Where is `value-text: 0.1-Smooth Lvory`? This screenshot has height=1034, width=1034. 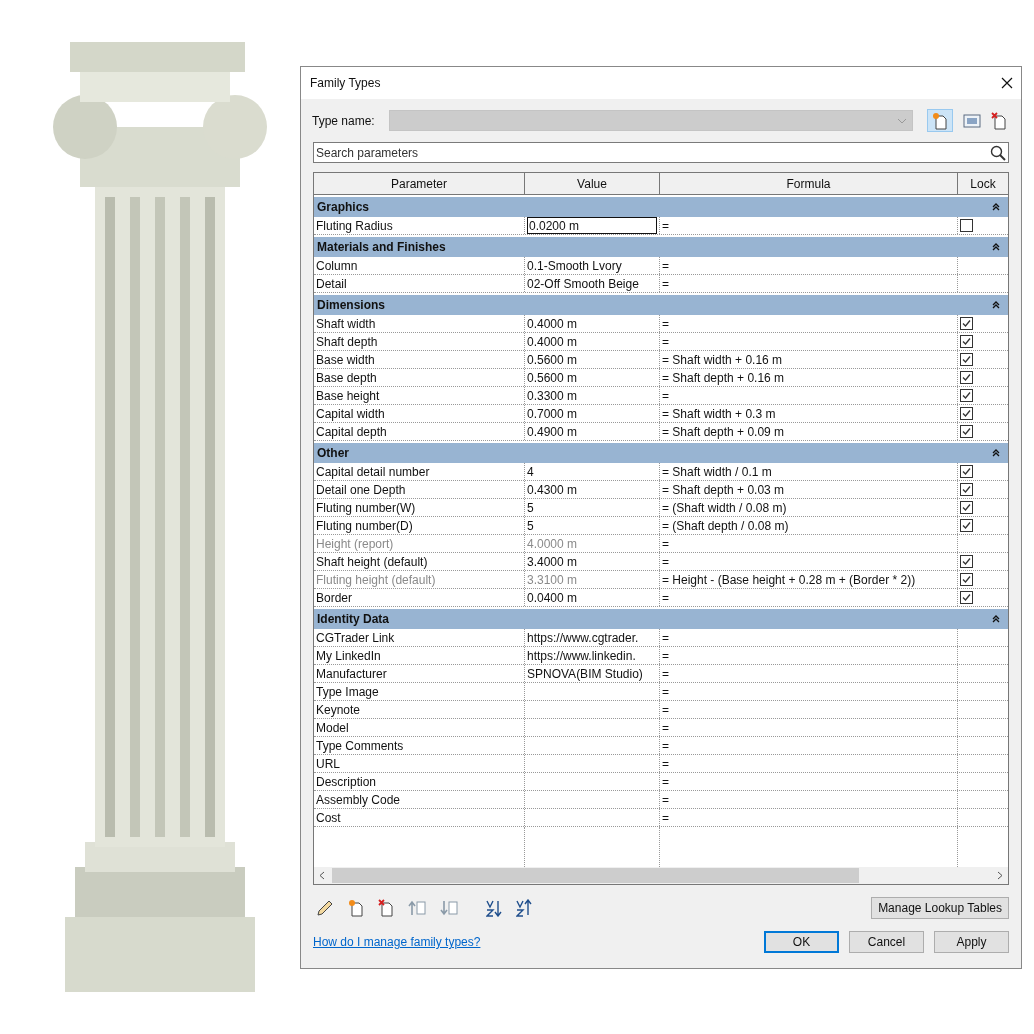
value-text: 0.1-Smooth Lvory is located at coordinates (574, 265).